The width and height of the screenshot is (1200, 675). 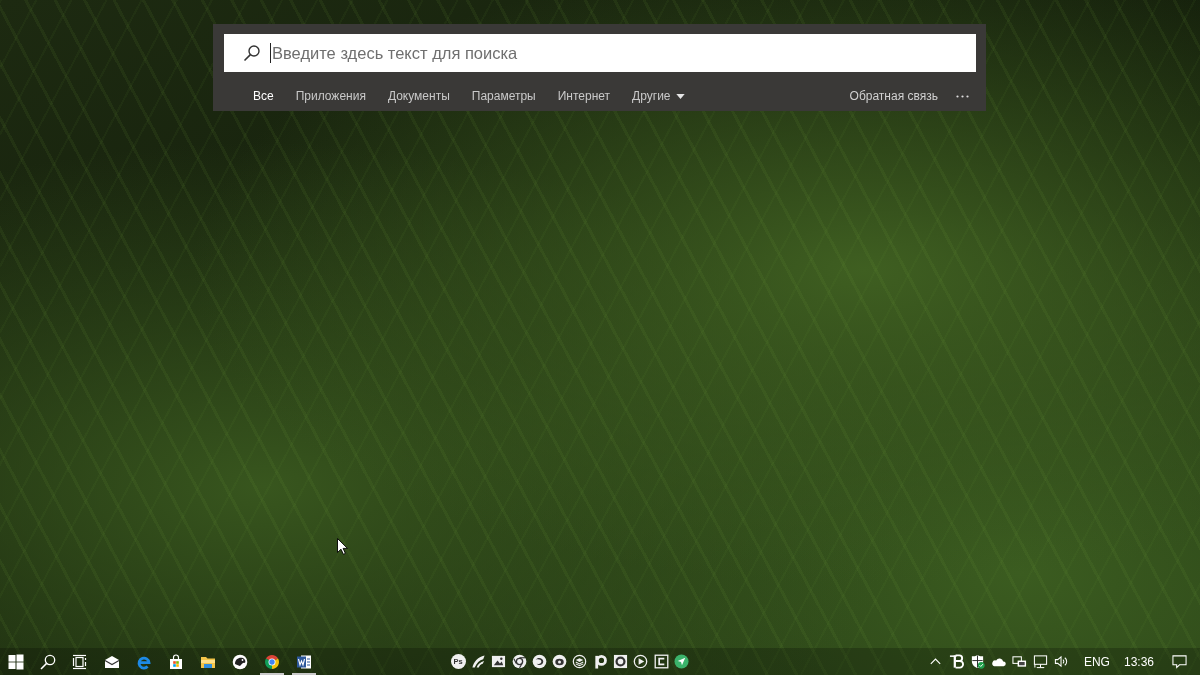 What do you see at coordinates (1179, 661) in the screenshot?
I see `notification-icon` at bounding box center [1179, 661].